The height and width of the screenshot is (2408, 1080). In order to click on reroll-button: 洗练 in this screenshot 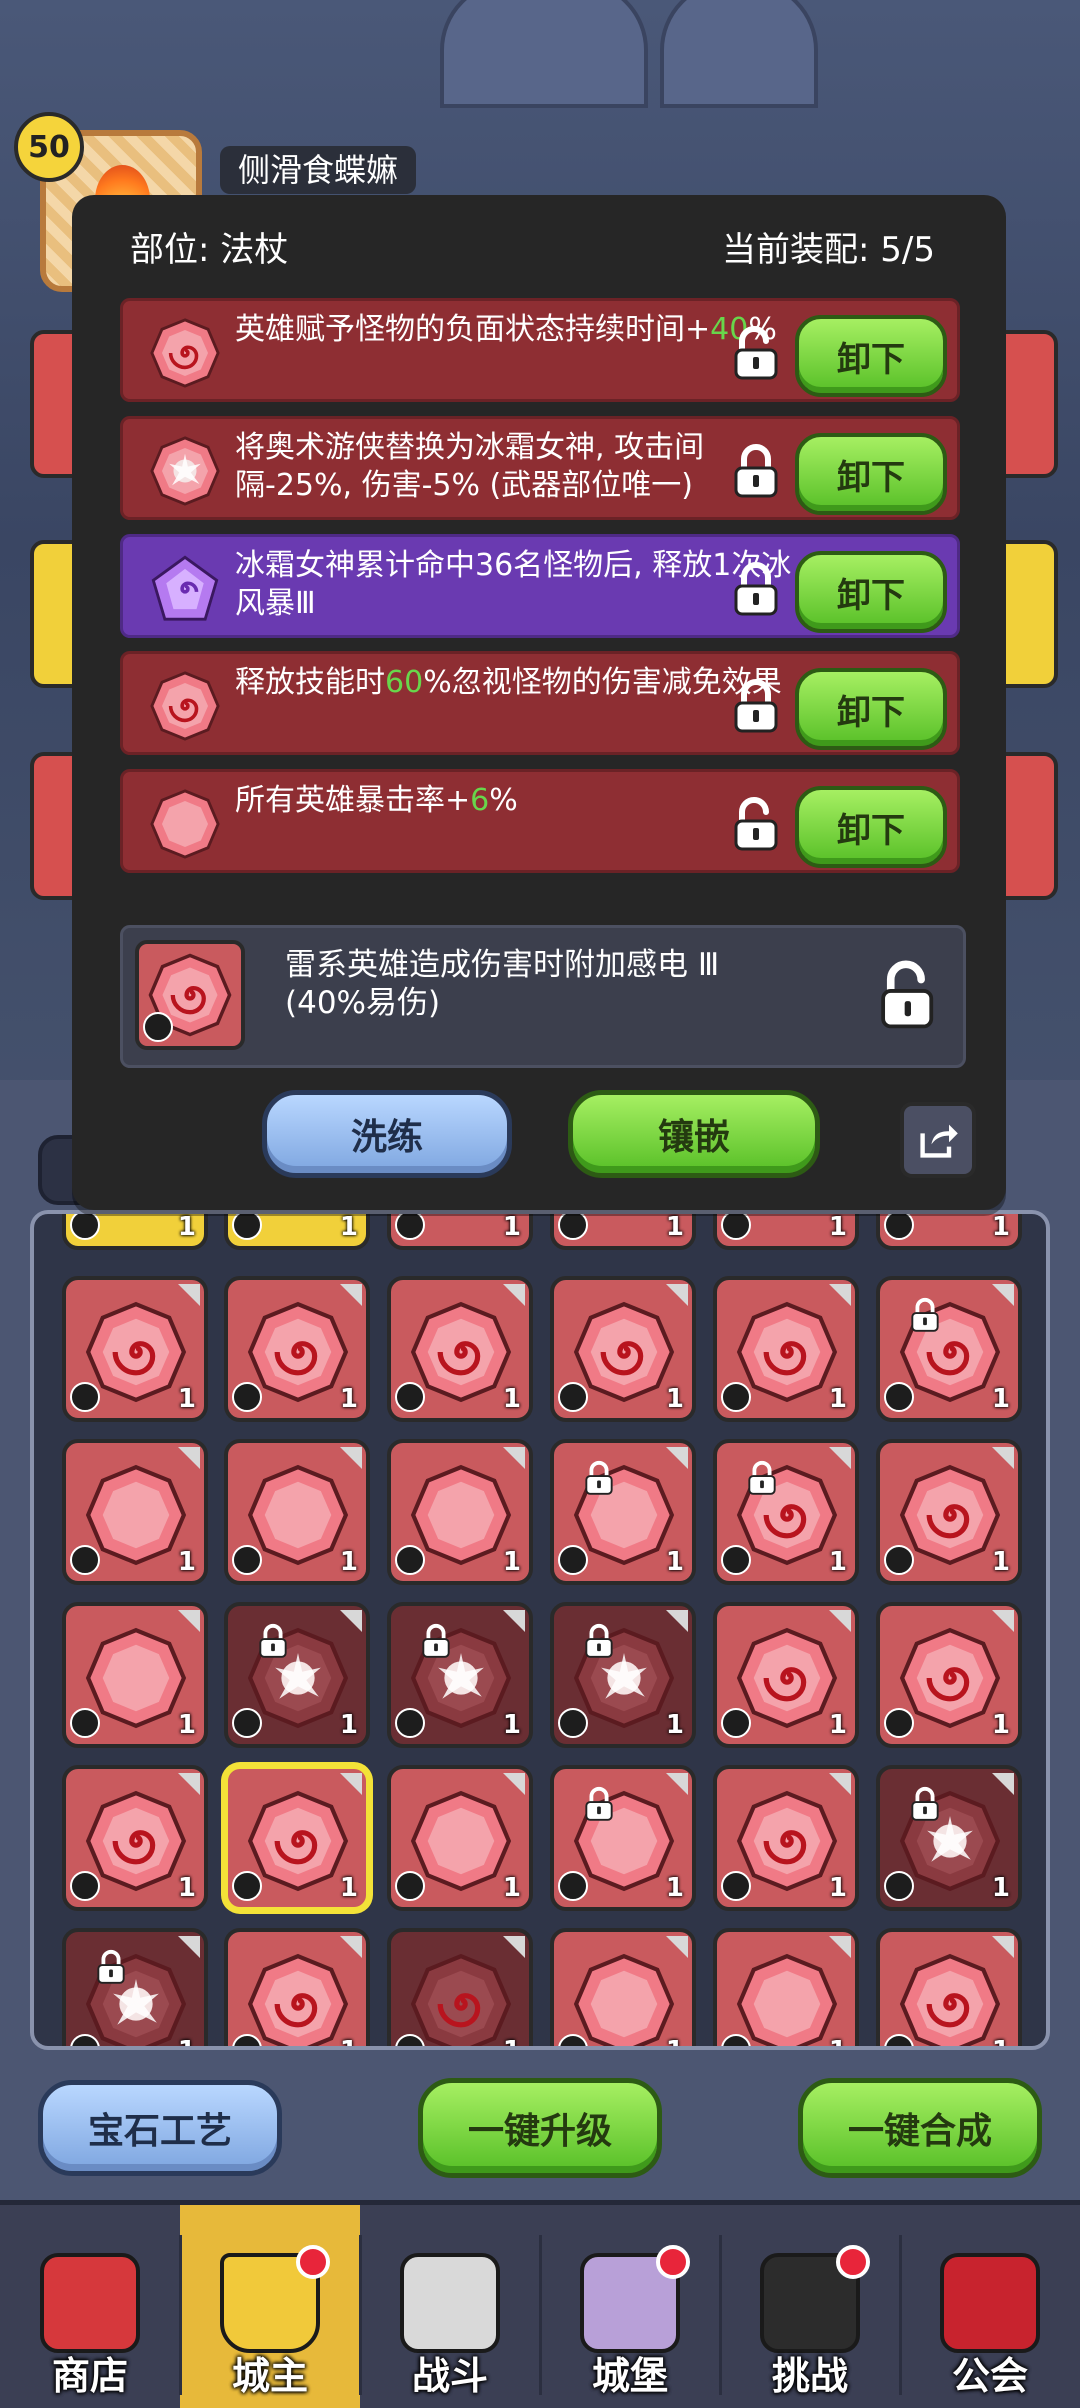, I will do `click(387, 1134)`.